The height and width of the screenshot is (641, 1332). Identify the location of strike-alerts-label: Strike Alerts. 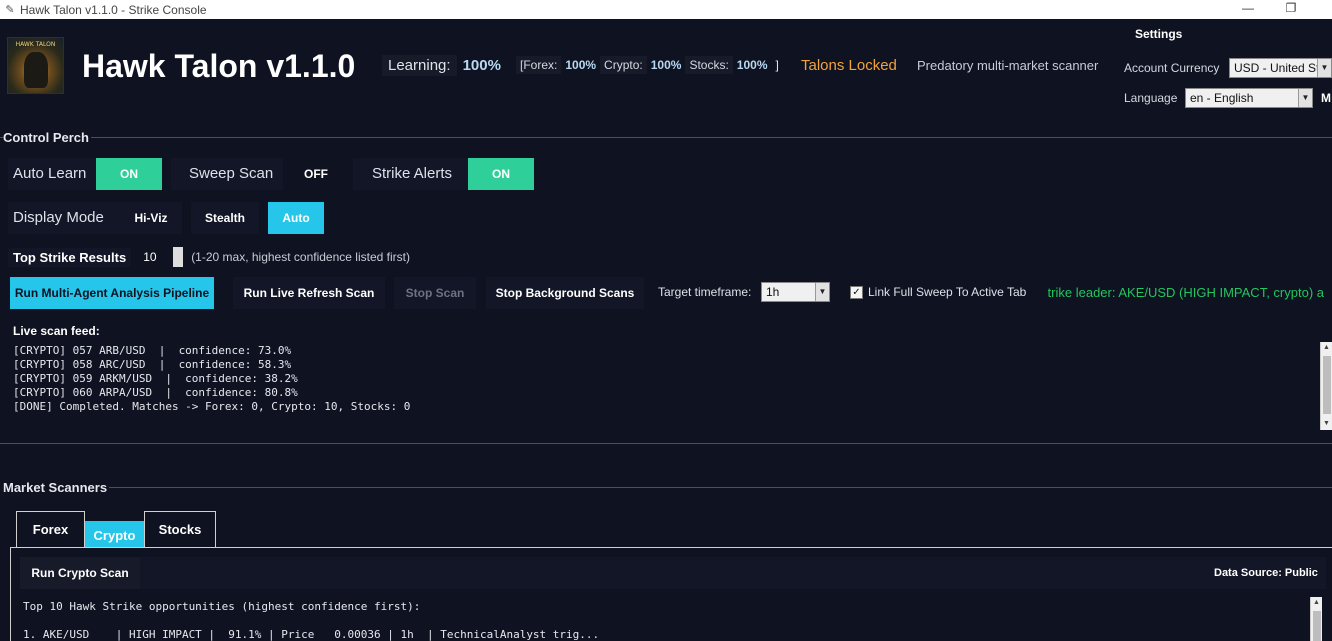
(410, 174).